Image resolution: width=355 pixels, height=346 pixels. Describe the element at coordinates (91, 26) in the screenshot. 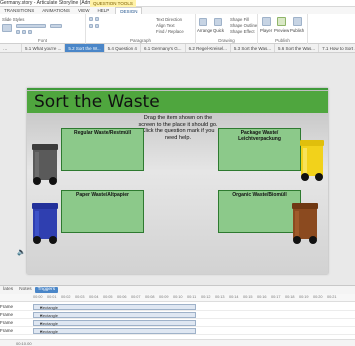

I see `align-left-icon` at that location.